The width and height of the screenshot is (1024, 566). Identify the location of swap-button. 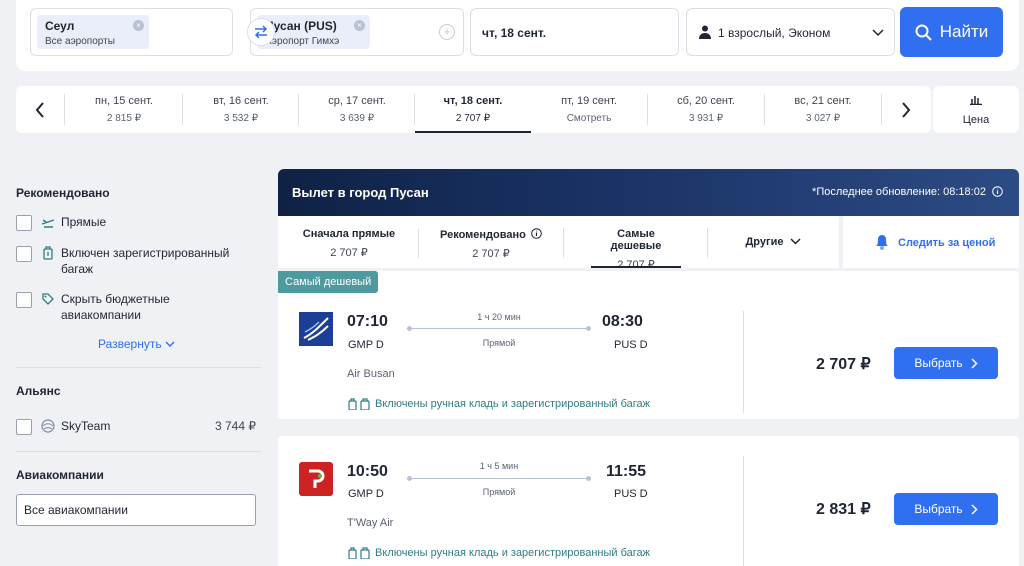
(261, 32).